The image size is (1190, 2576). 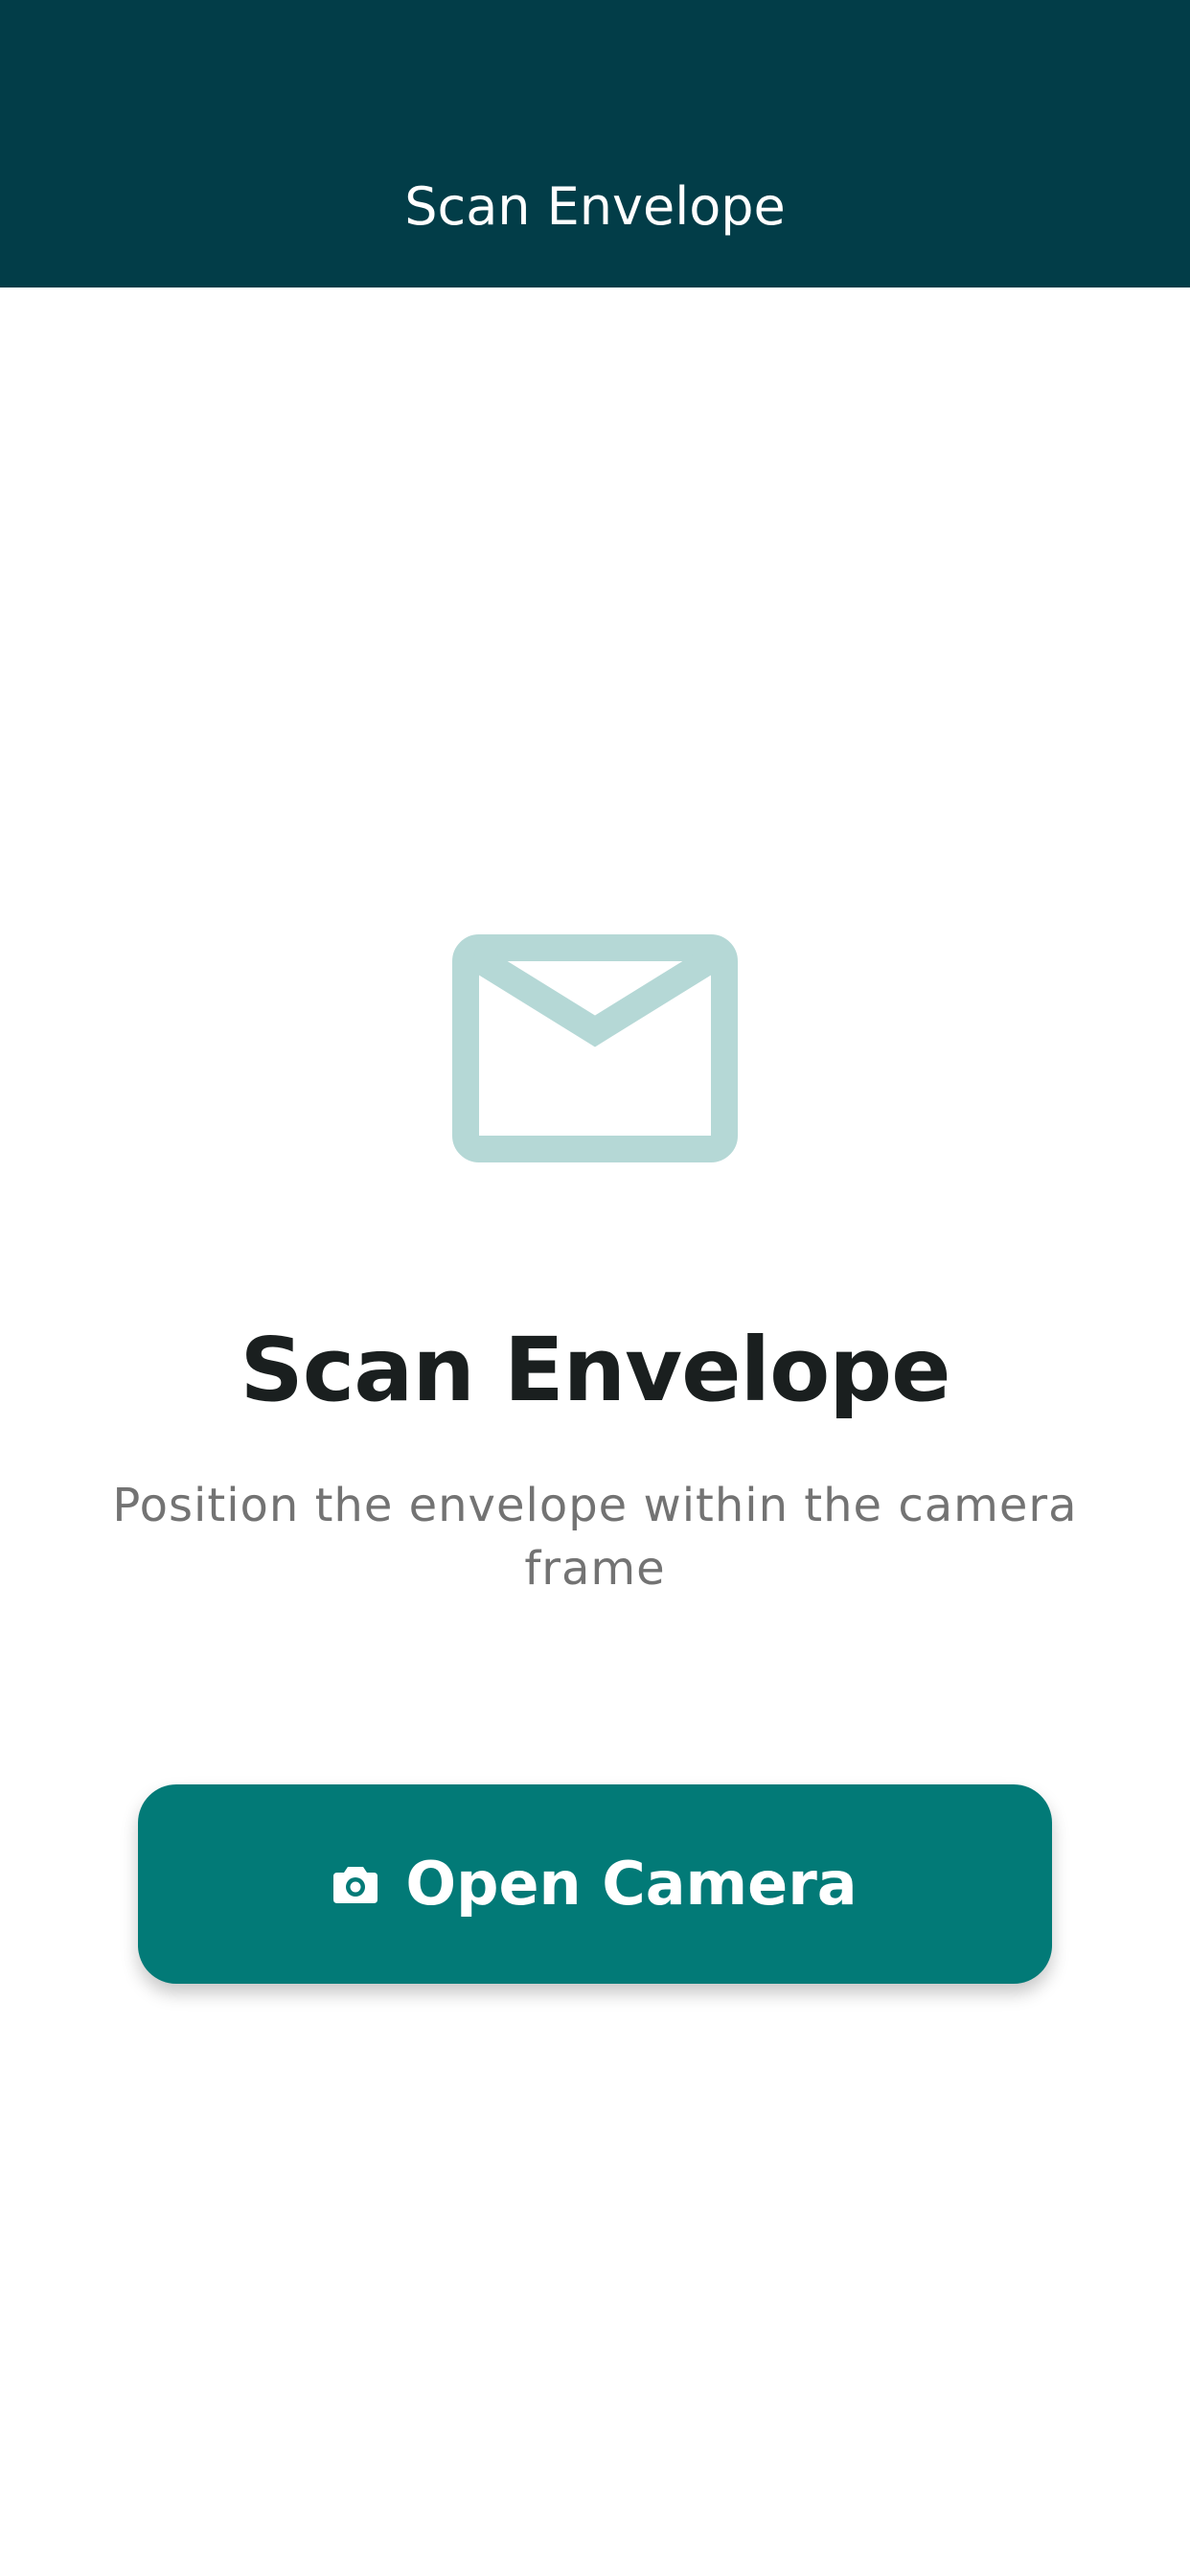 I want to click on app-bar-title: Scan Envelope, so click(x=595, y=206).